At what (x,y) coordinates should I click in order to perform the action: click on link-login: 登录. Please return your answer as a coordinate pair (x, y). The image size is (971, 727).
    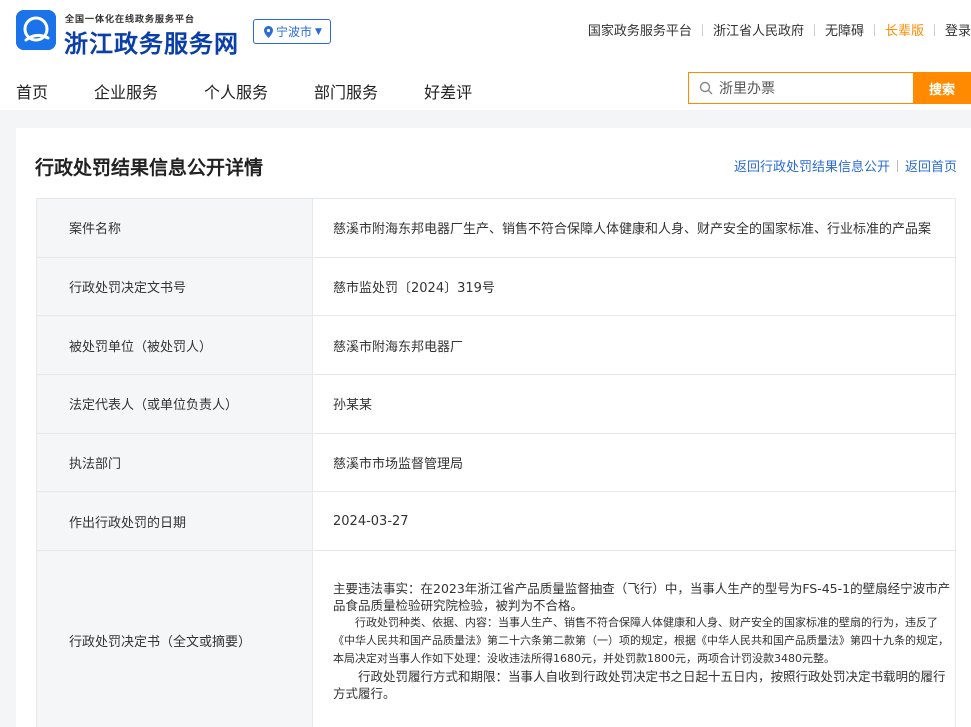
    Looking at the image, I should click on (958, 29).